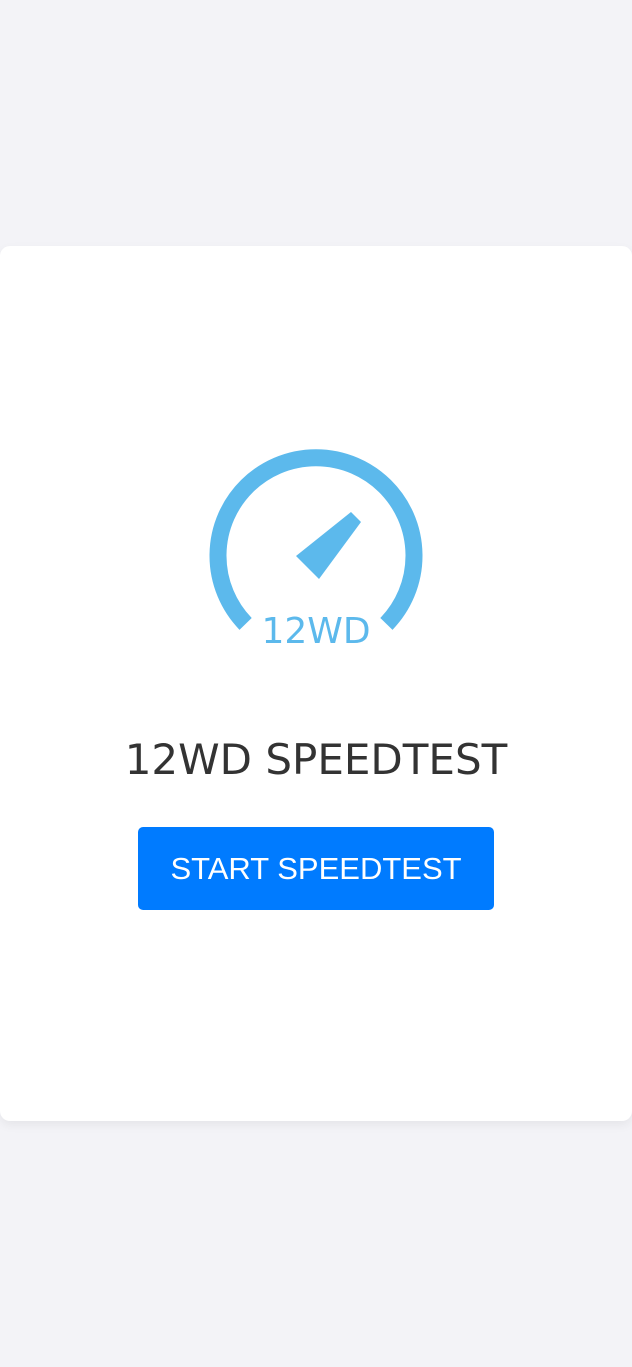 This screenshot has height=1367, width=632. What do you see at coordinates (315, 631) in the screenshot?
I see `logo-text: 12WD` at bounding box center [315, 631].